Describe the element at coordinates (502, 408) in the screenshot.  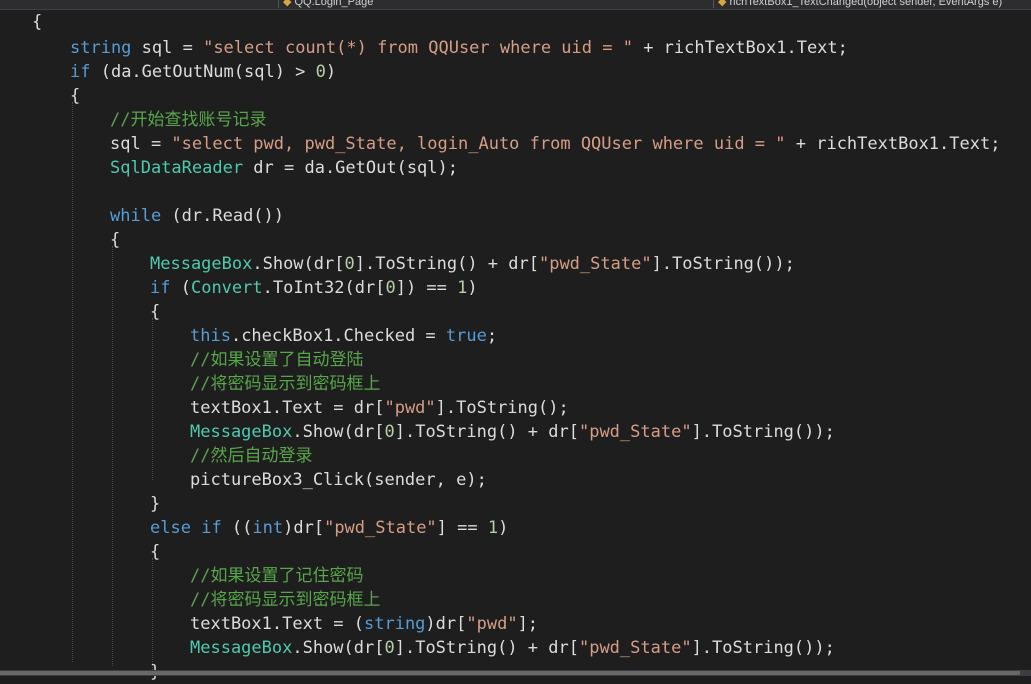
I see `code-token: ].ToString();` at that location.